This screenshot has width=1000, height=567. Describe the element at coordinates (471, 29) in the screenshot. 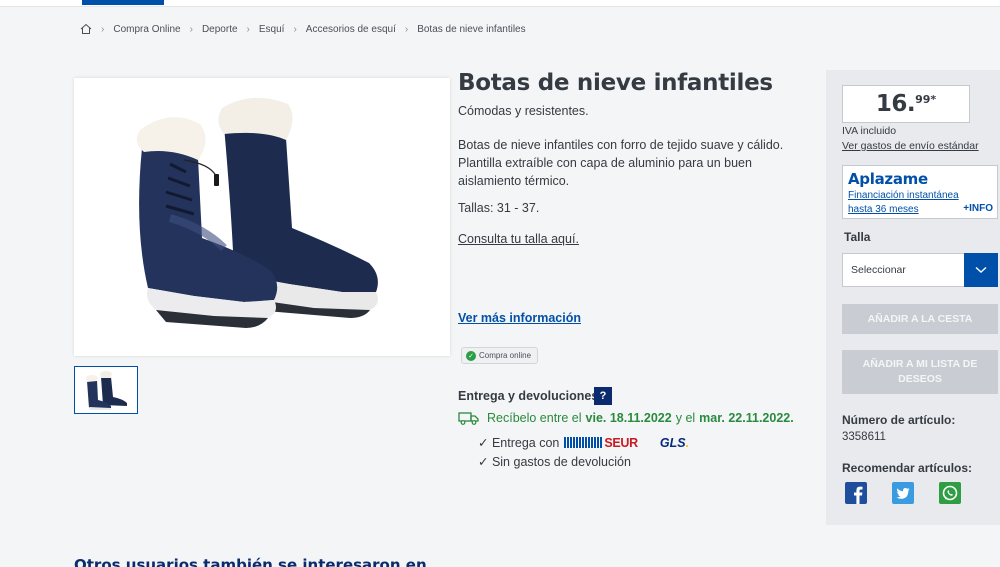

I see `breadcrumb-item-current: Botas de nieve infantiles` at that location.